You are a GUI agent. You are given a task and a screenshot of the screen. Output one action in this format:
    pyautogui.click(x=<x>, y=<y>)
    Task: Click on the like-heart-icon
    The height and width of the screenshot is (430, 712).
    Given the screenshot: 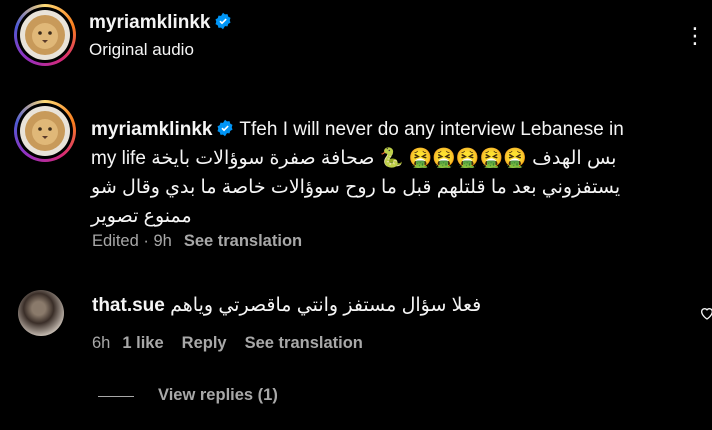 What is the action you would take?
    pyautogui.click(x=705, y=313)
    